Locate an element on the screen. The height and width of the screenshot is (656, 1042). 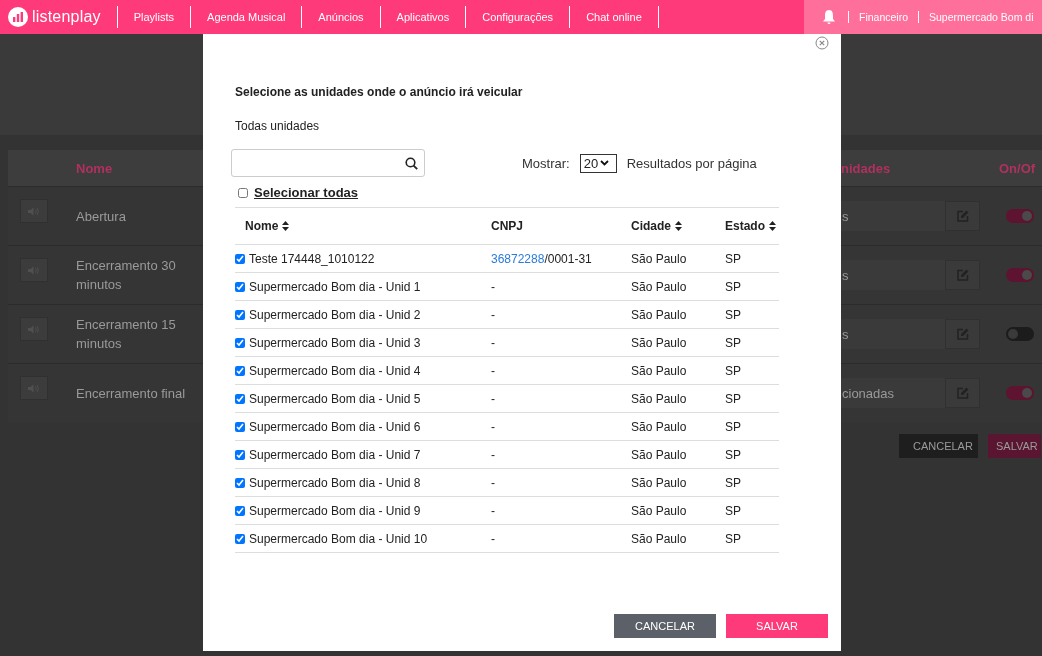
show-label: Mostrar: is located at coordinates (546, 163).